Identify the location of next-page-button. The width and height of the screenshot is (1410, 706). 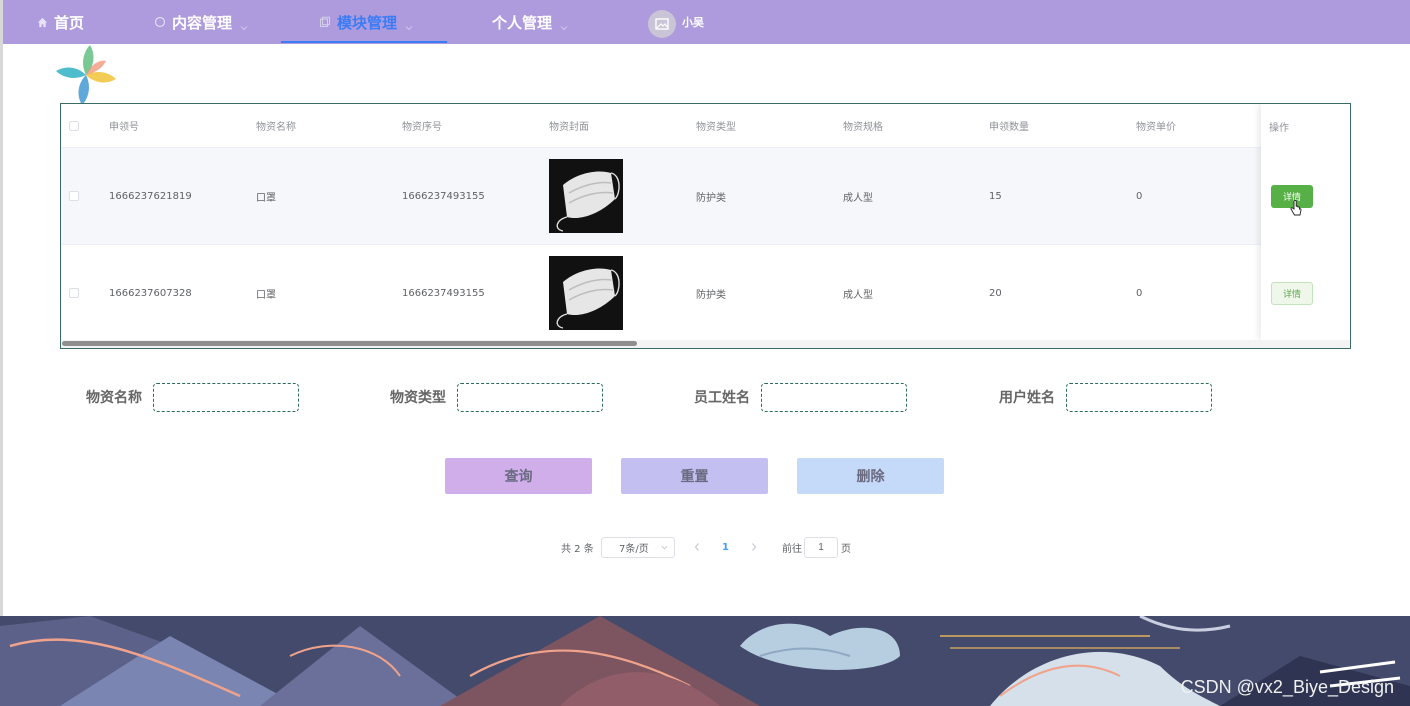
(754, 547).